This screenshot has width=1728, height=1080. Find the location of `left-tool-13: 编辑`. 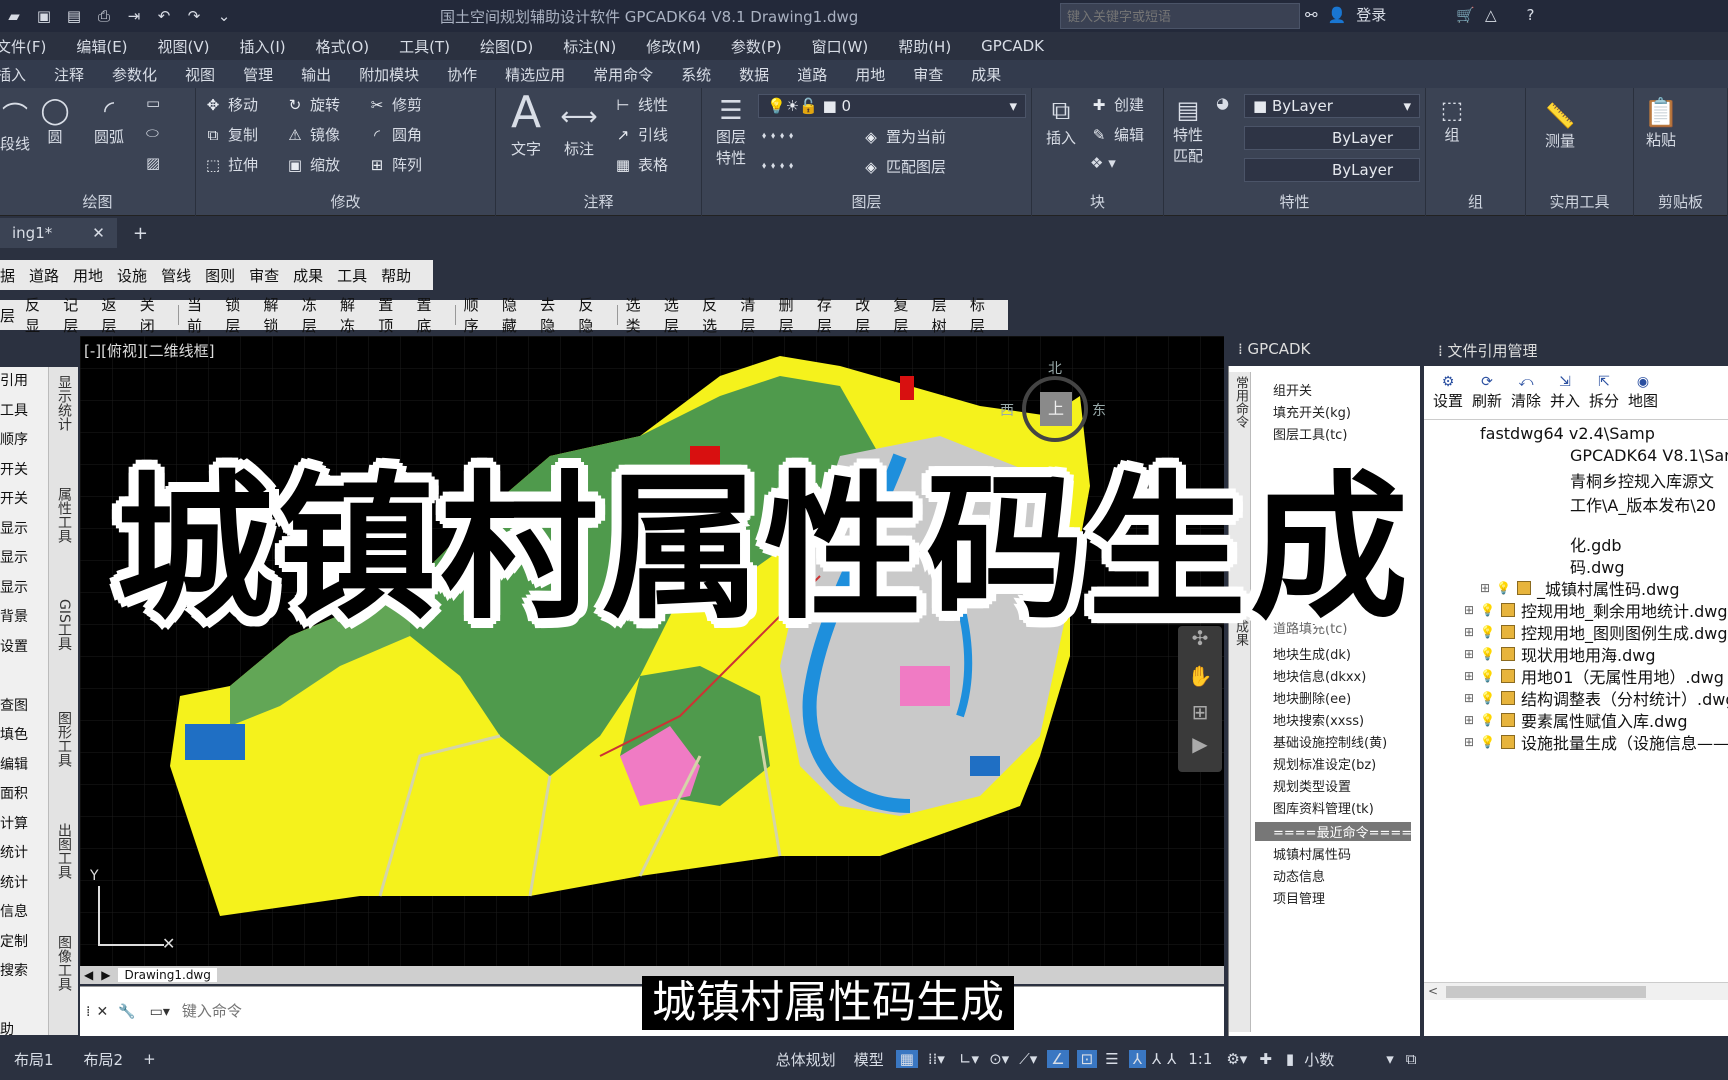

left-tool-13: 编辑 is located at coordinates (24, 766).